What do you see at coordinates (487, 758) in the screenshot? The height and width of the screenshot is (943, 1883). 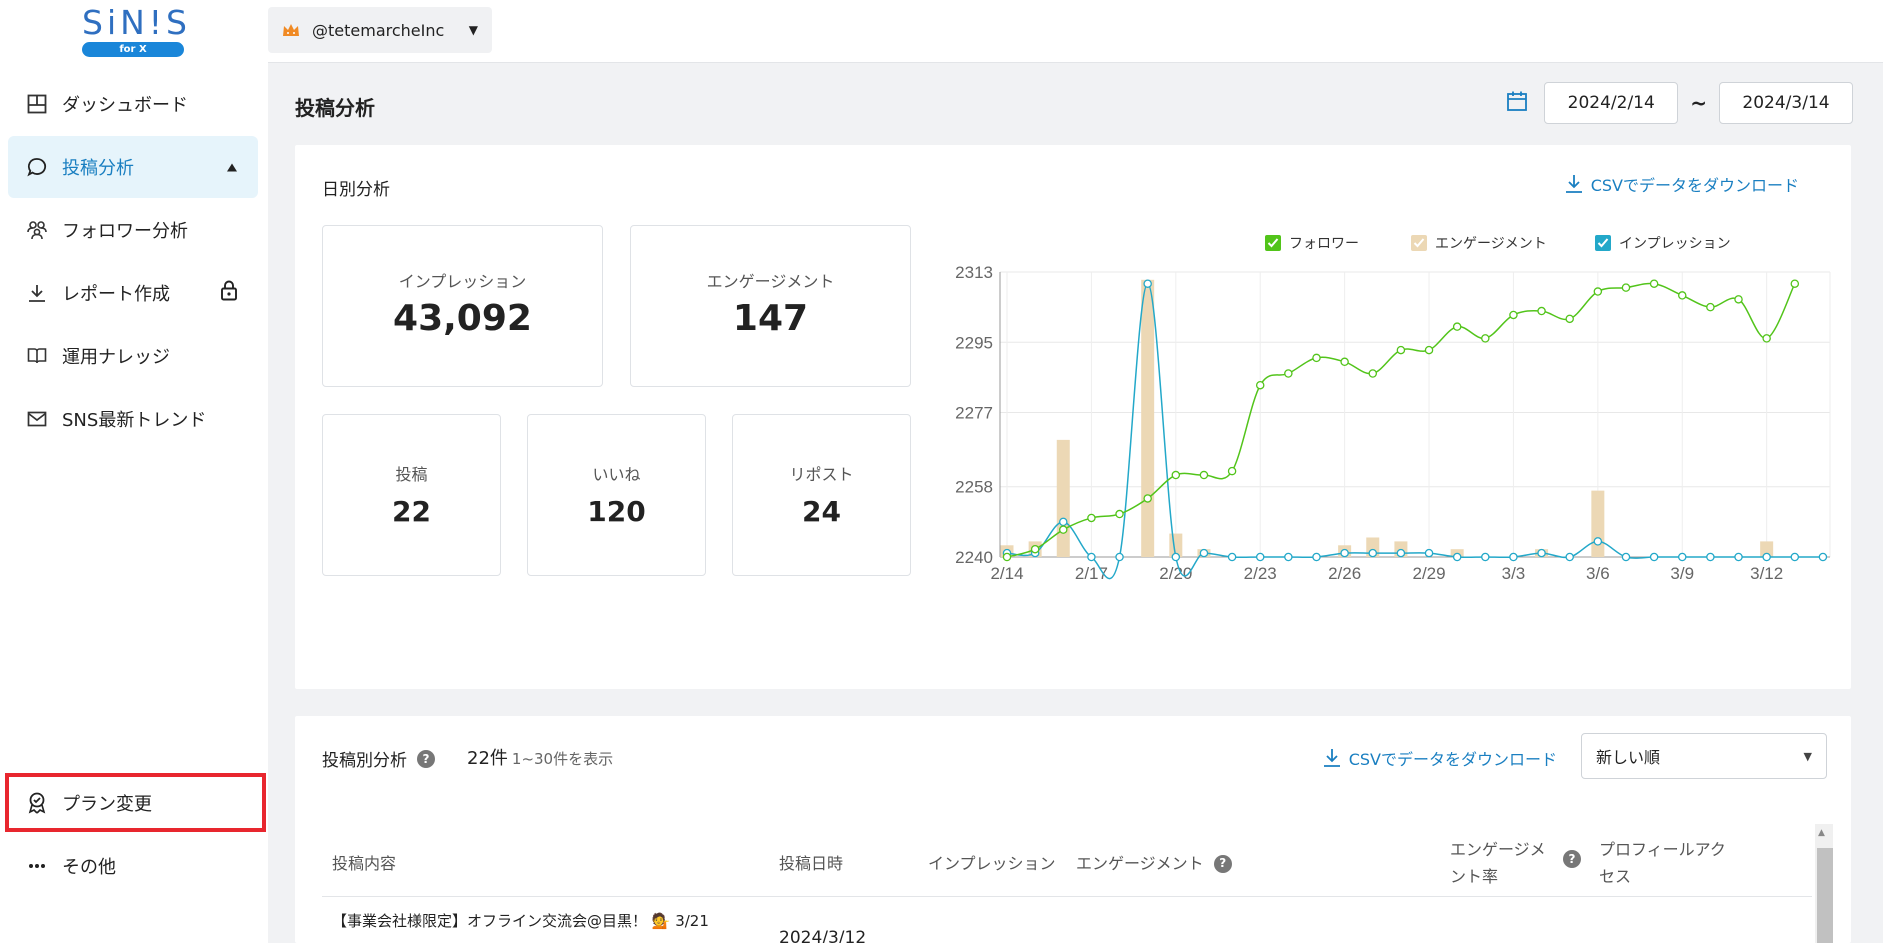 I see `post-count-value: 22件` at bounding box center [487, 758].